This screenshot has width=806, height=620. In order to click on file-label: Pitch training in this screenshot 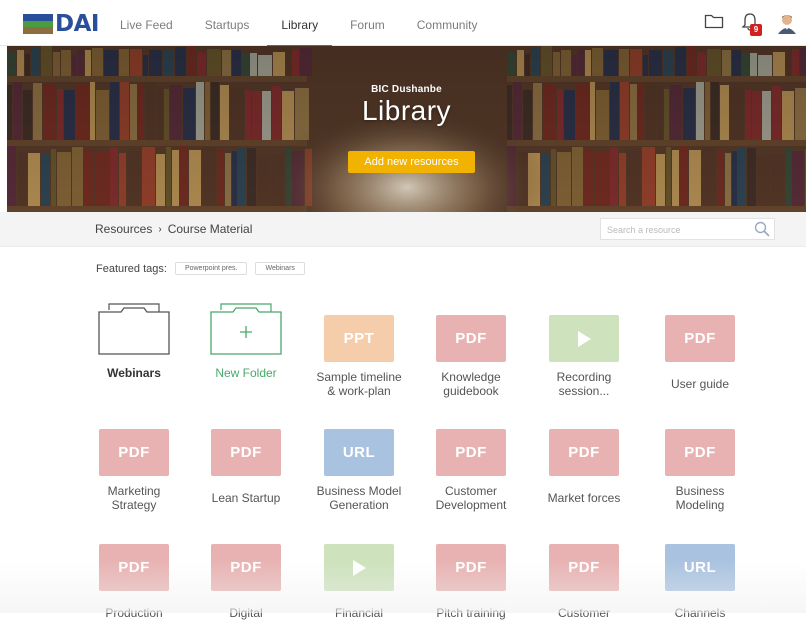, I will do `click(471, 613)`.